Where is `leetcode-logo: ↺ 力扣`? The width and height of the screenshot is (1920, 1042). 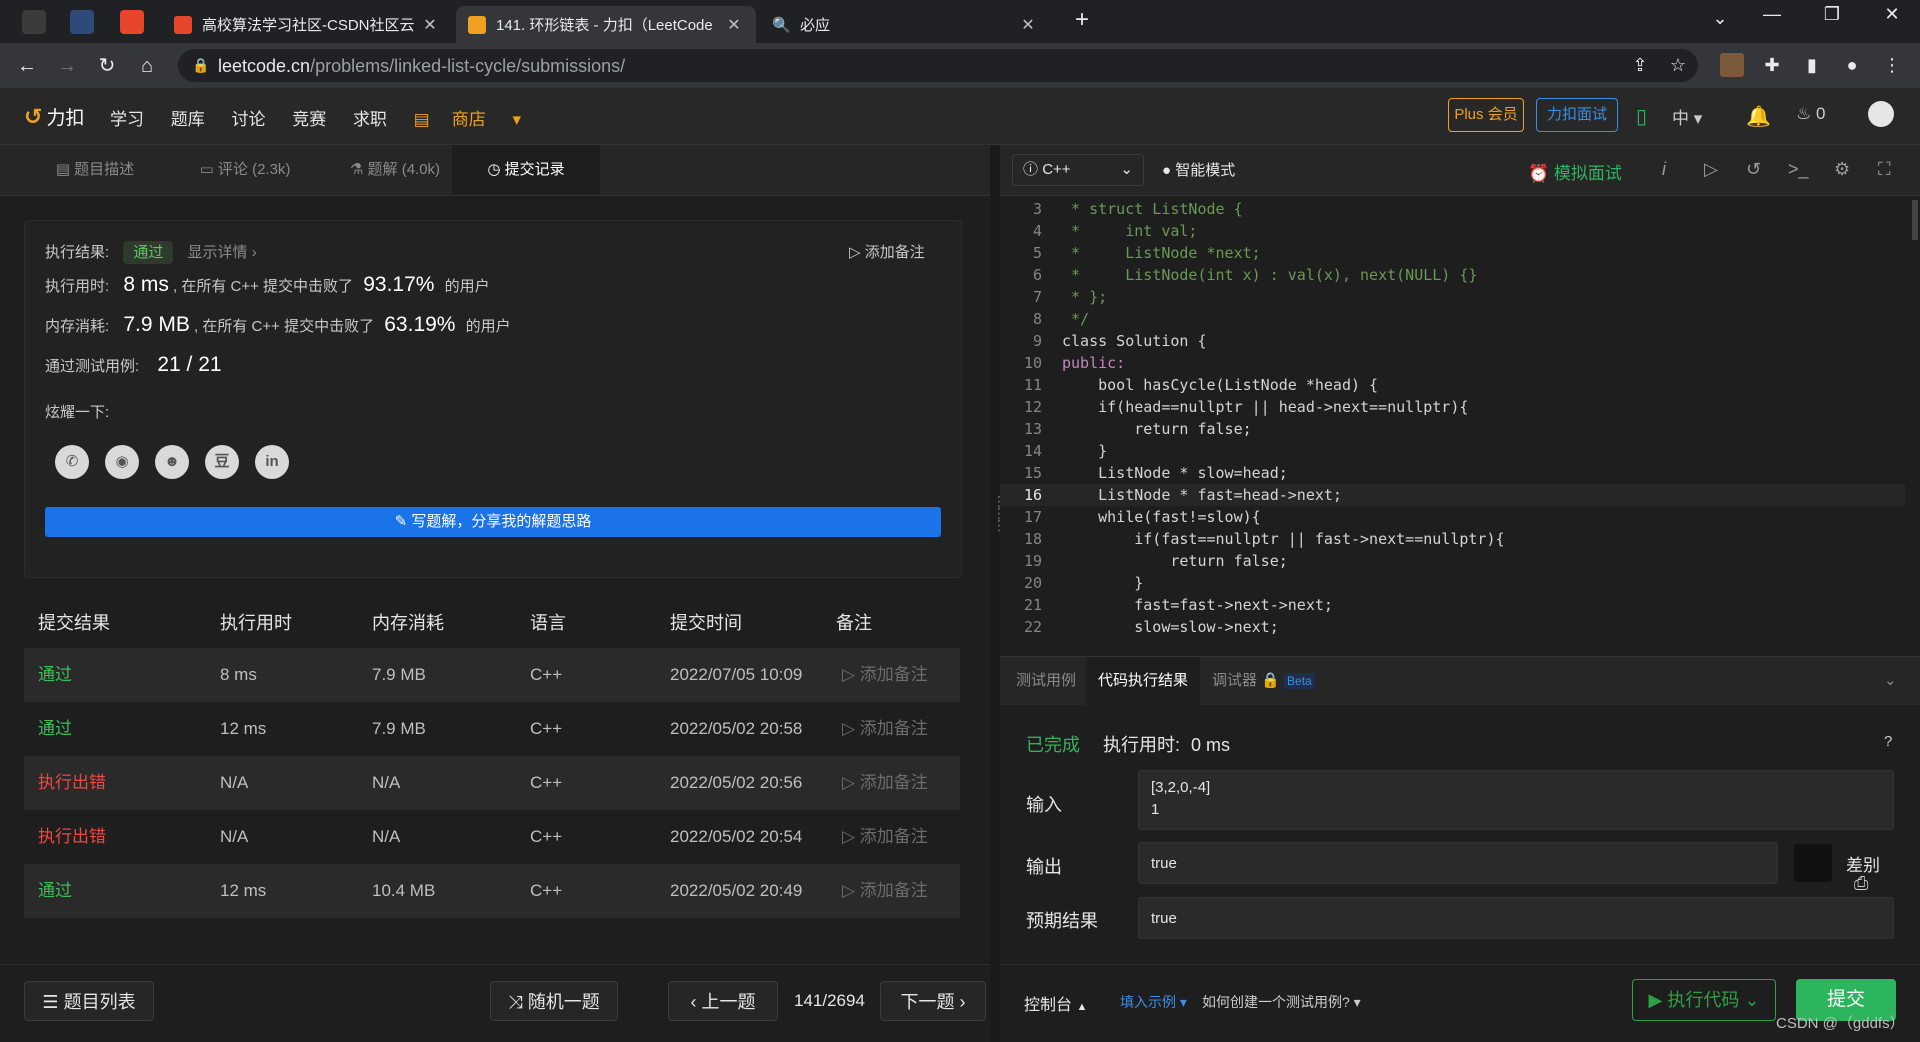 leetcode-logo: ↺ 力扣 is located at coordinates (54, 116).